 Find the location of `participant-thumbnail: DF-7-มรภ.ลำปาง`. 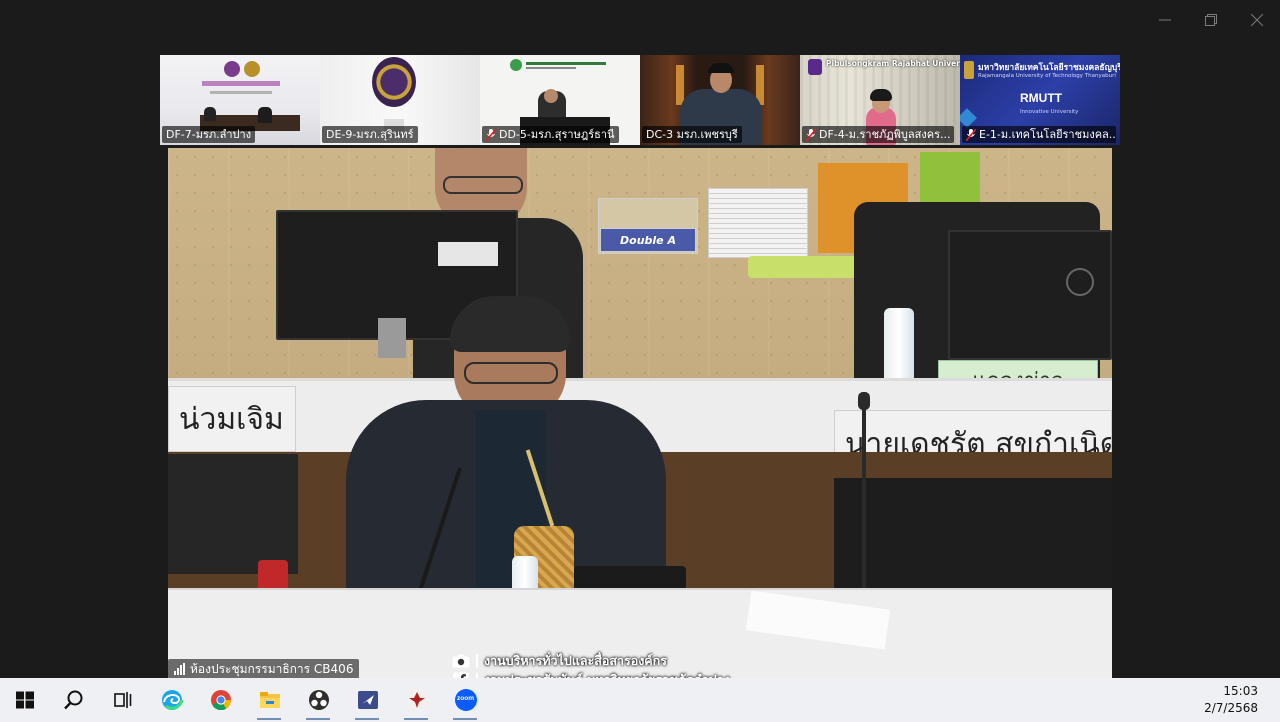

participant-thumbnail: DF-7-มรภ.ลำปาง is located at coordinates (240, 100).